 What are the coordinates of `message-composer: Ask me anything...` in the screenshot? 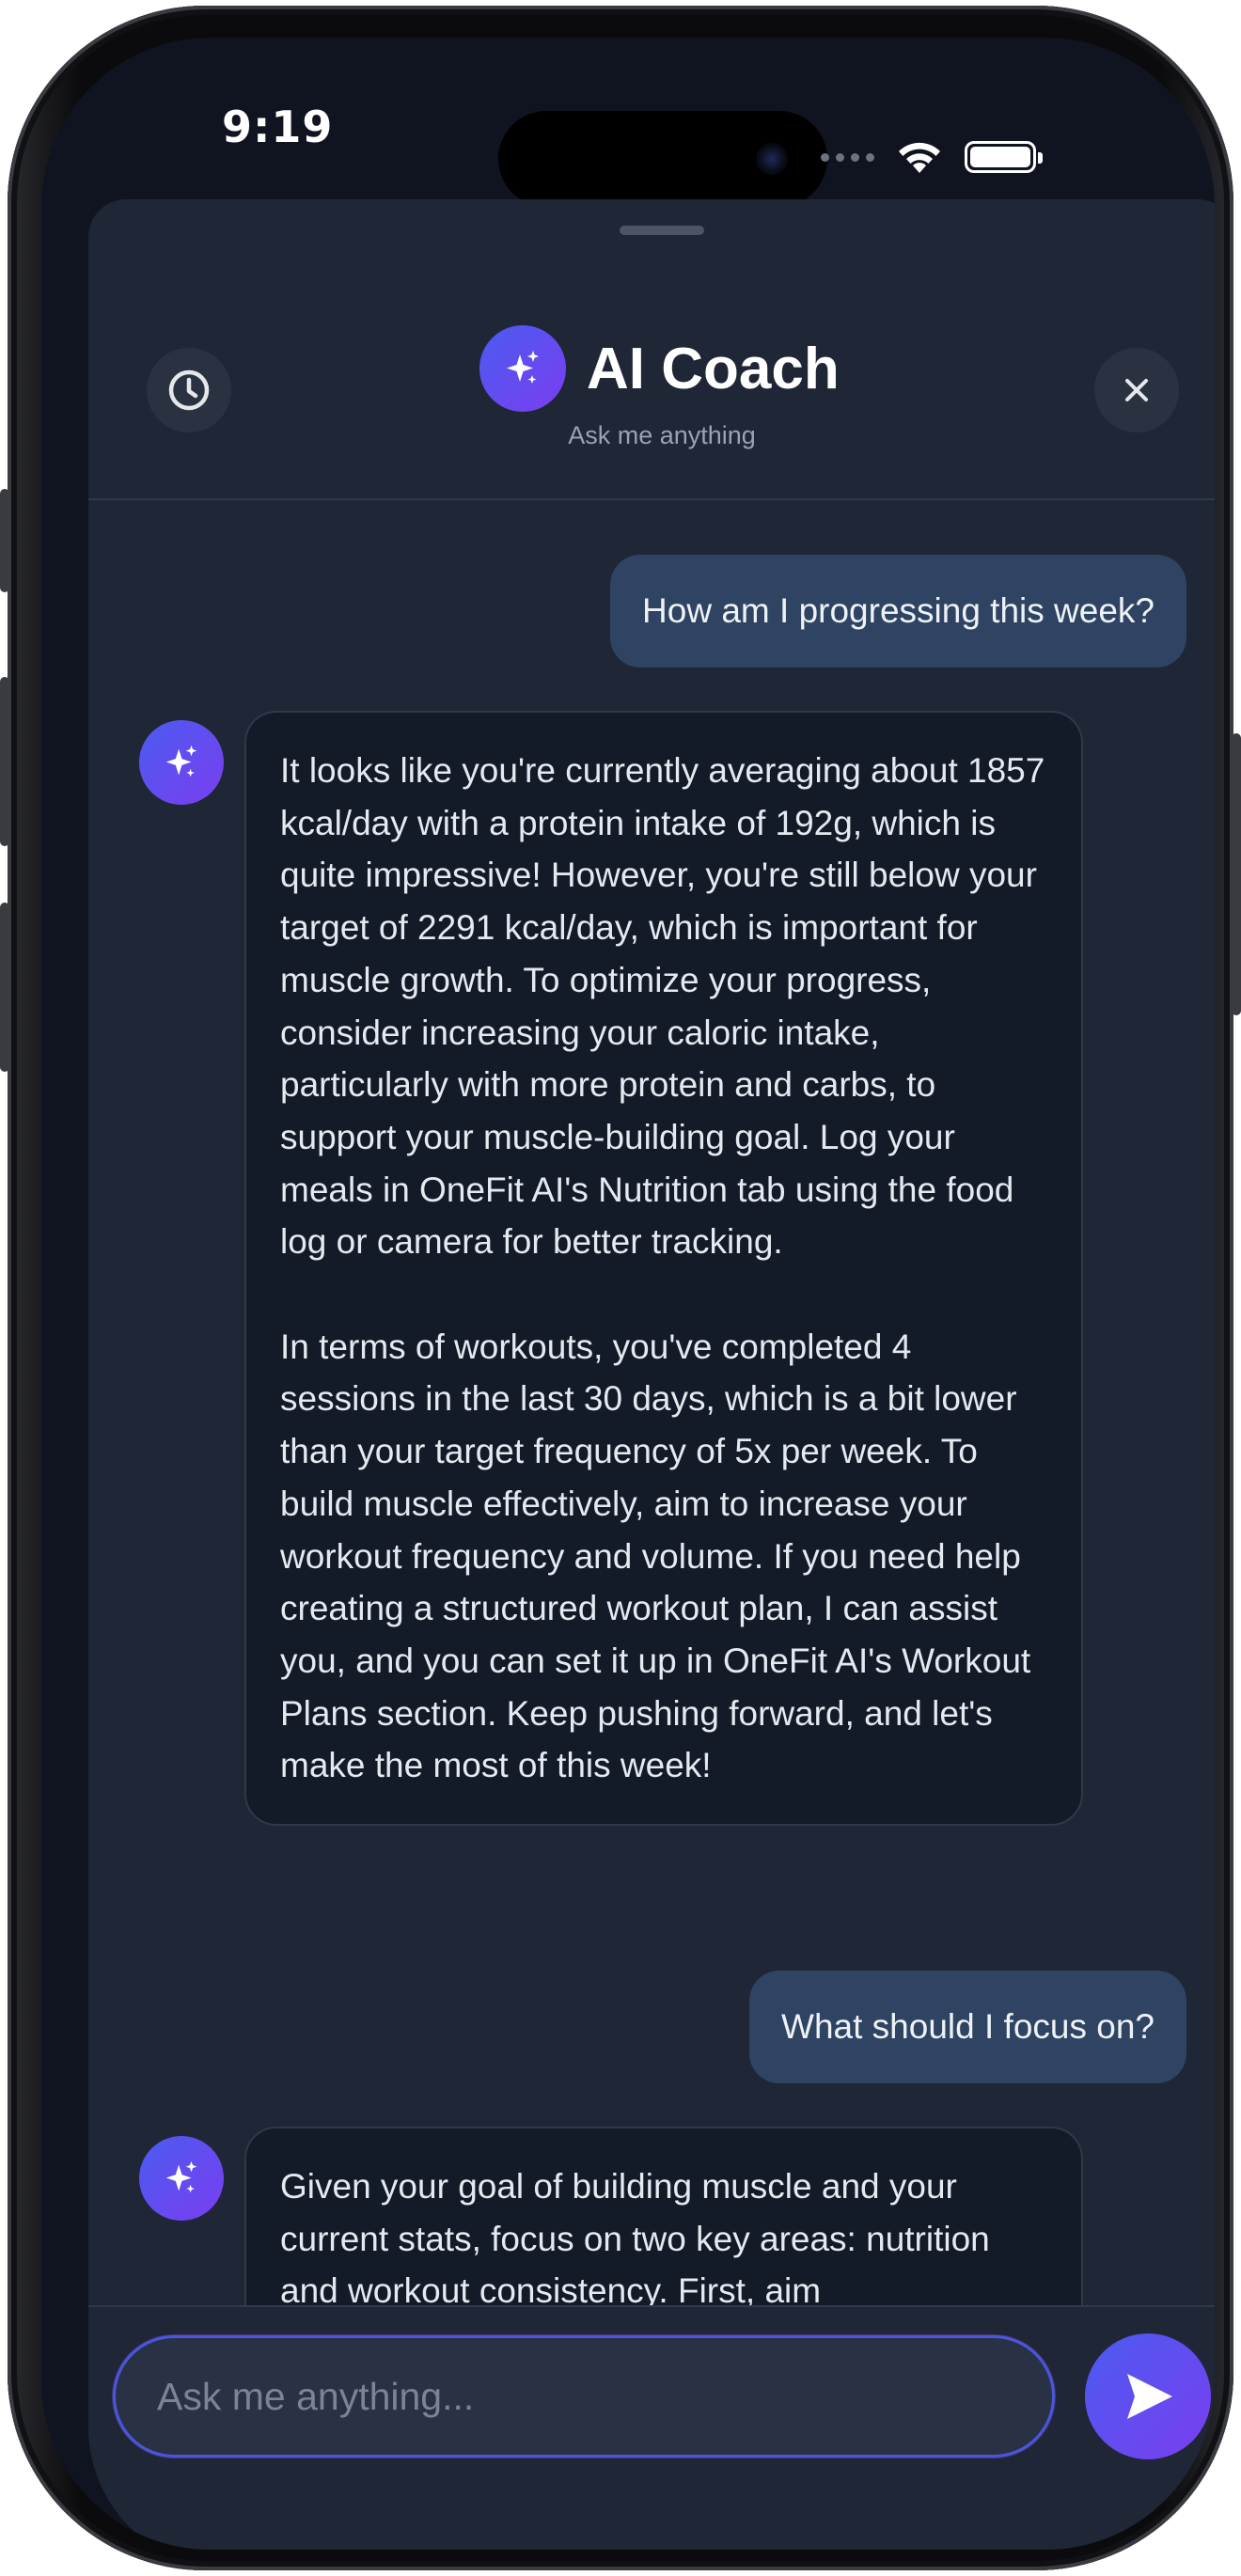 It's located at (651, 2427).